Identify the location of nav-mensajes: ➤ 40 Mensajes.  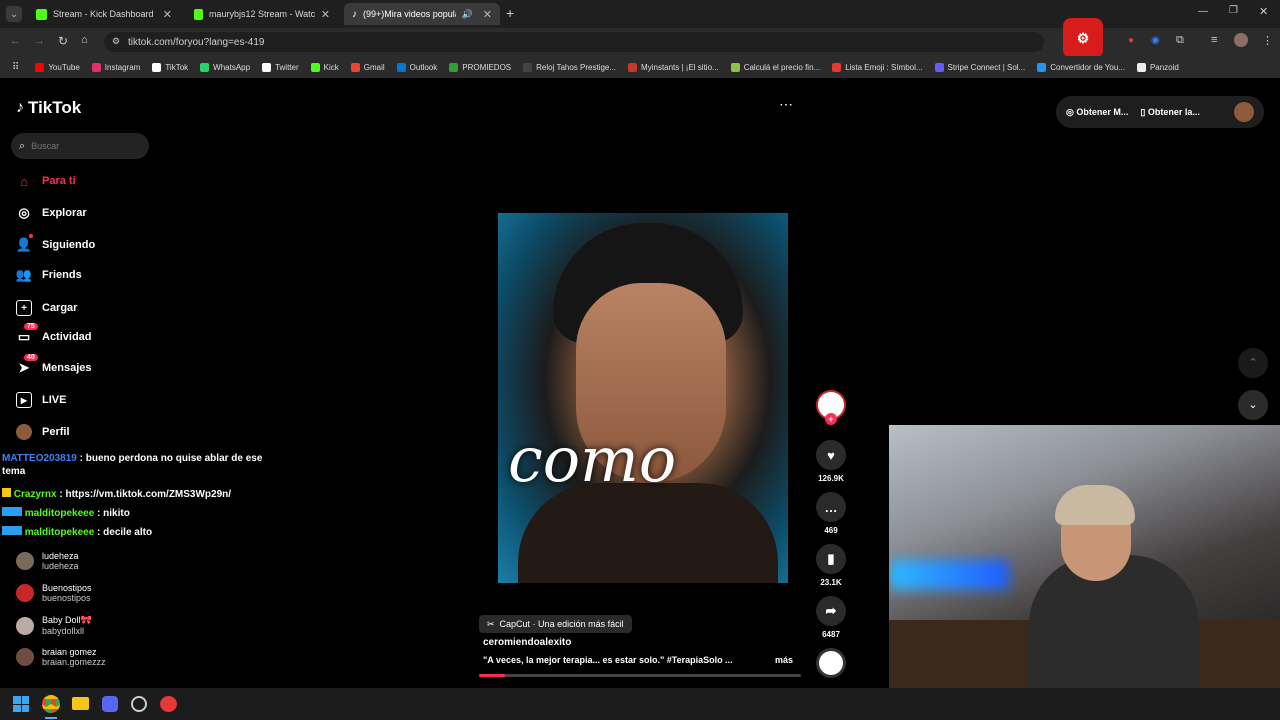
(54, 365).